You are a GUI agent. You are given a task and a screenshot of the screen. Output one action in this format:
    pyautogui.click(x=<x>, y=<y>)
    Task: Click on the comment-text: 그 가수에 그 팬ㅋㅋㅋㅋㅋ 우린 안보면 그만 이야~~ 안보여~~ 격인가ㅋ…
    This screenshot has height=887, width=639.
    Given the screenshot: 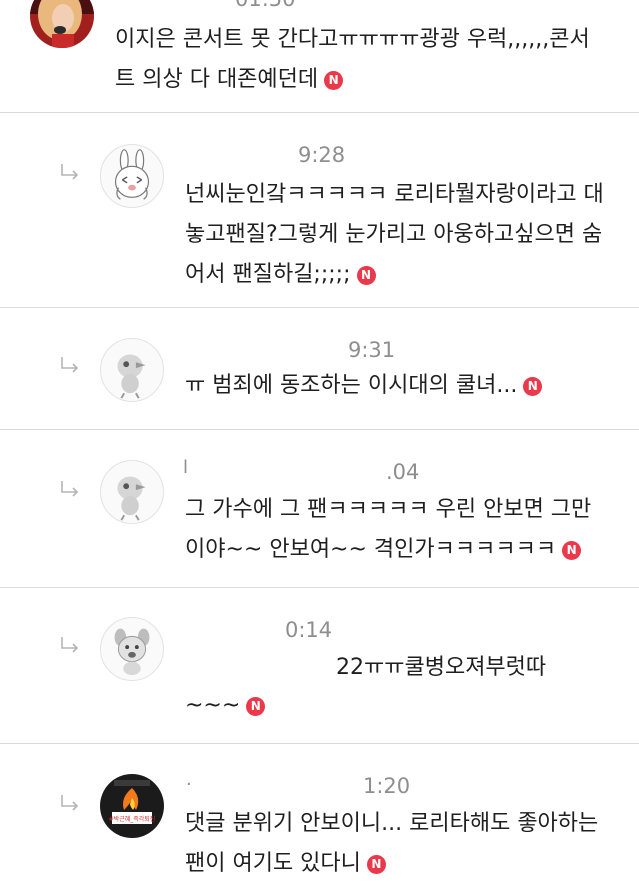 What is the action you would take?
    pyautogui.click(x=388, y=529)
    